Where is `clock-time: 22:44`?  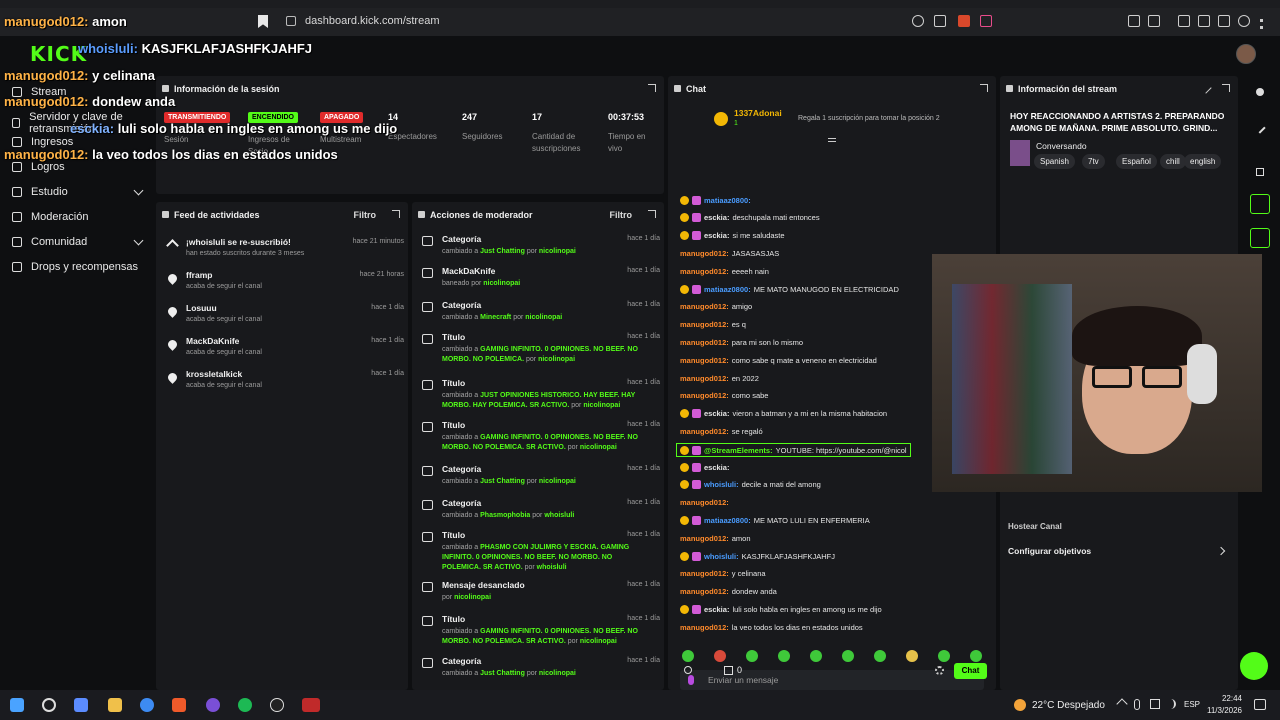 clock-time: 22:44 is located at coordinates (1224, 698).